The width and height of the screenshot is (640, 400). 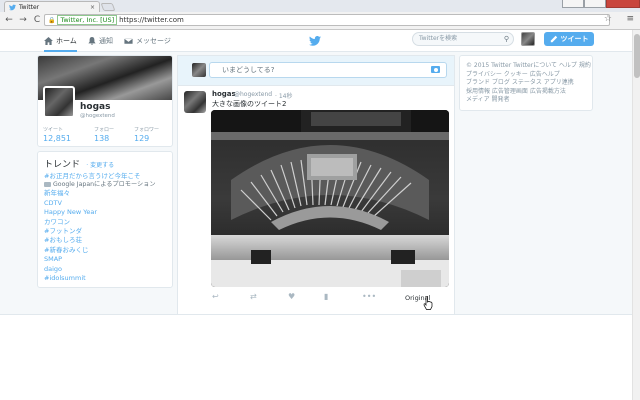 What do you see at coordinates (48, 41) in the screenshot?
I see `home-icon` at bounding box center [48, 41].